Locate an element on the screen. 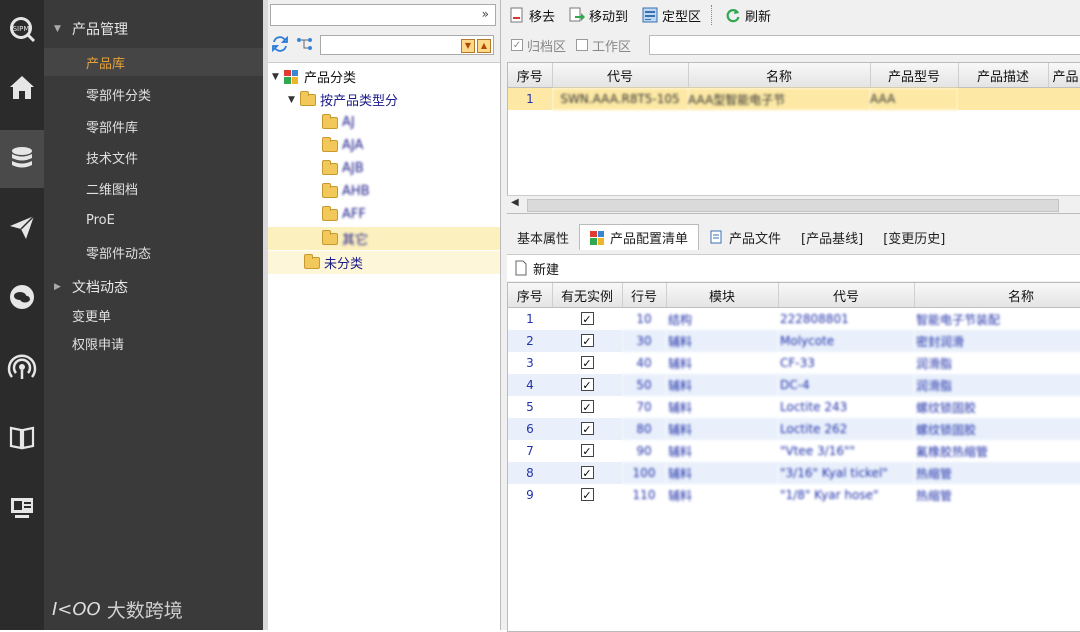  tree-node-child: AJA is located at coordinates (384, 145).